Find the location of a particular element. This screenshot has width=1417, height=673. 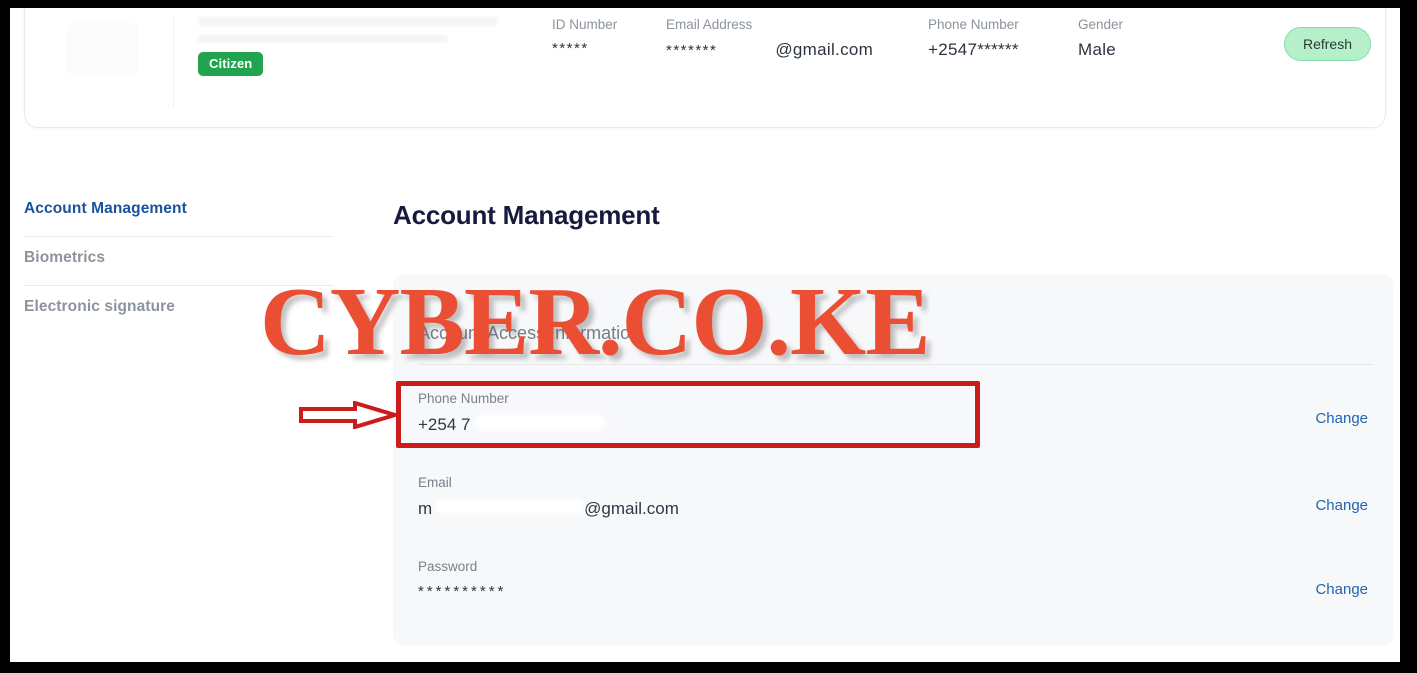

change-password-link: Change is located at coordinates (1341, 578).